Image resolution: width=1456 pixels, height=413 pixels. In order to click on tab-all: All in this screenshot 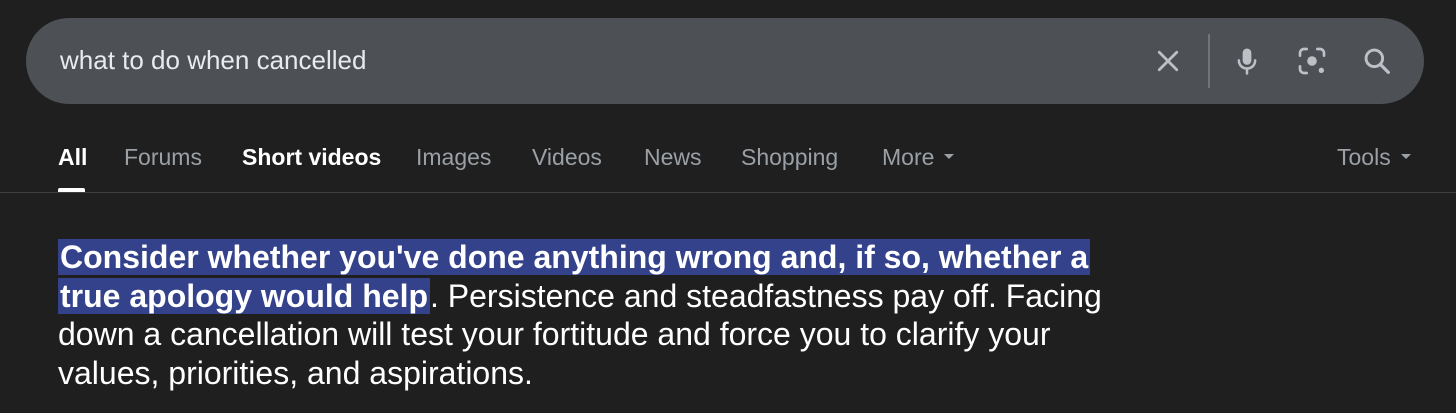, I will do `click(72, 157)`.